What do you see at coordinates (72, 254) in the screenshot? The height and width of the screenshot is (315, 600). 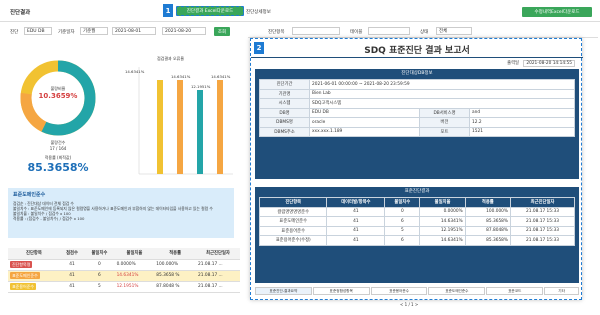 I see `col-count: 점검수` at bounding box center [72, 254].